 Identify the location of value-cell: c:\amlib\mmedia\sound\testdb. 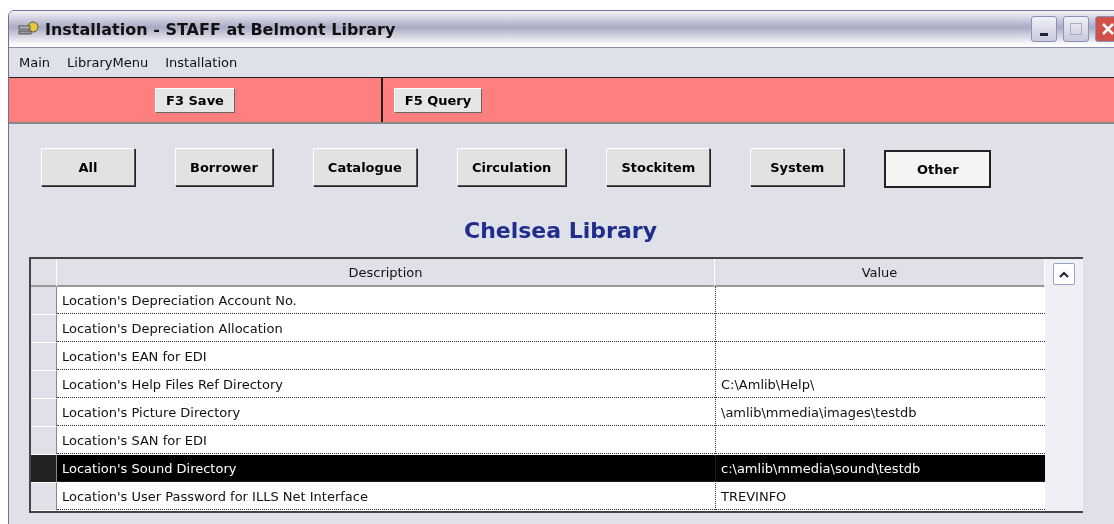
(880, 468).